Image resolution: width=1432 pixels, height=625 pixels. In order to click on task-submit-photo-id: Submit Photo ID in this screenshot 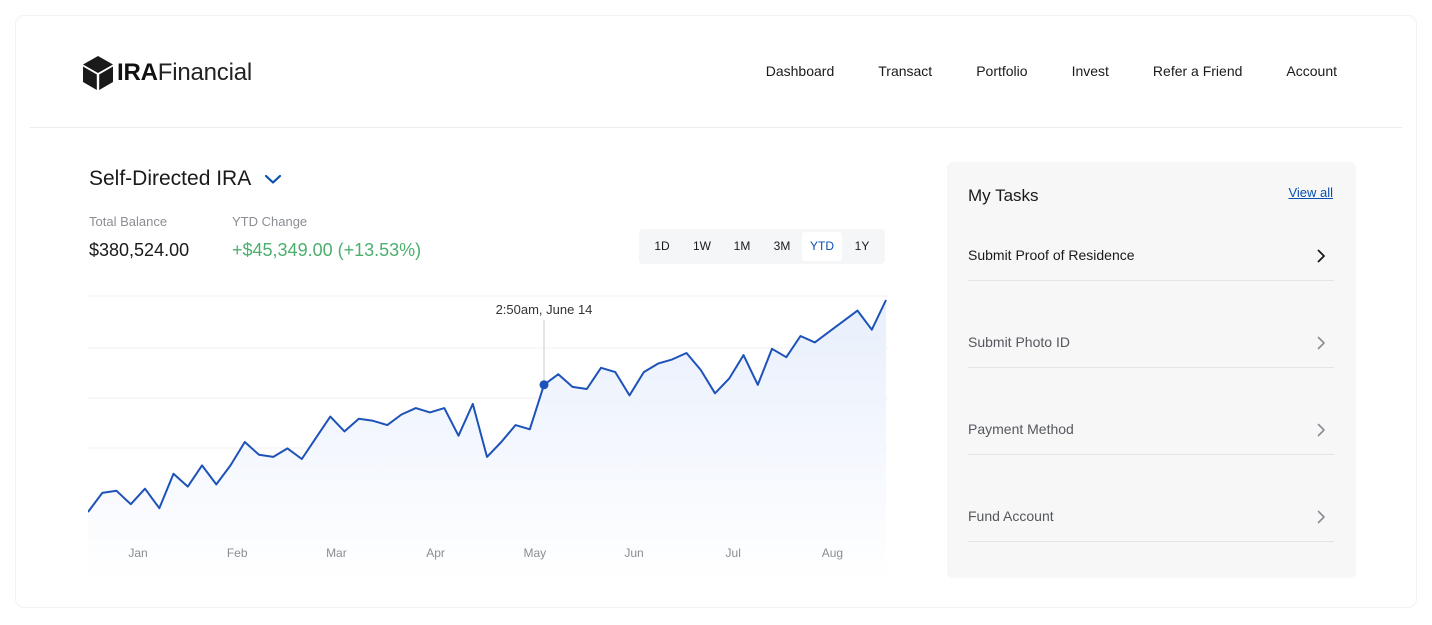, I will do `click(1151, 324)`.